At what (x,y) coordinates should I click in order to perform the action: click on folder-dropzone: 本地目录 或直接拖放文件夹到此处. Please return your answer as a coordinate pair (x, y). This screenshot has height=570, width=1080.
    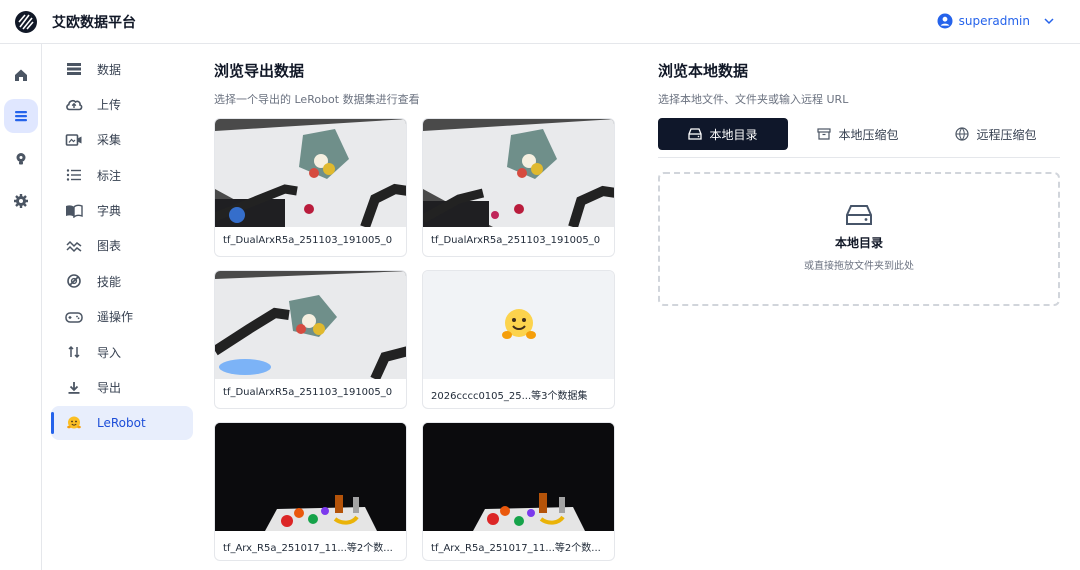
    Looking at the image, I should click on (859, 239).